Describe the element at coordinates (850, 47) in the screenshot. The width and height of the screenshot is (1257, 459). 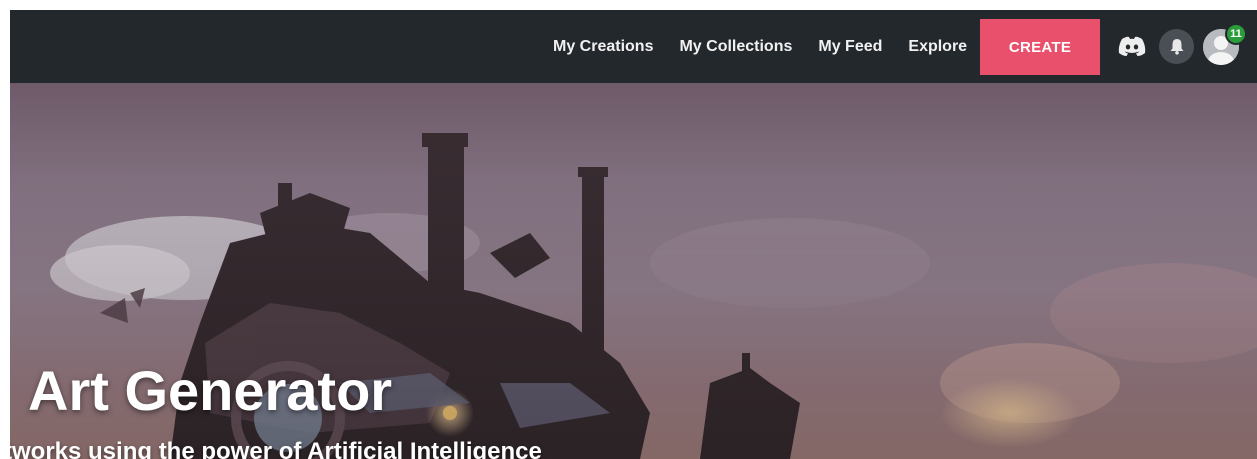
I see `nav-my-feed: My Feed` at that location.